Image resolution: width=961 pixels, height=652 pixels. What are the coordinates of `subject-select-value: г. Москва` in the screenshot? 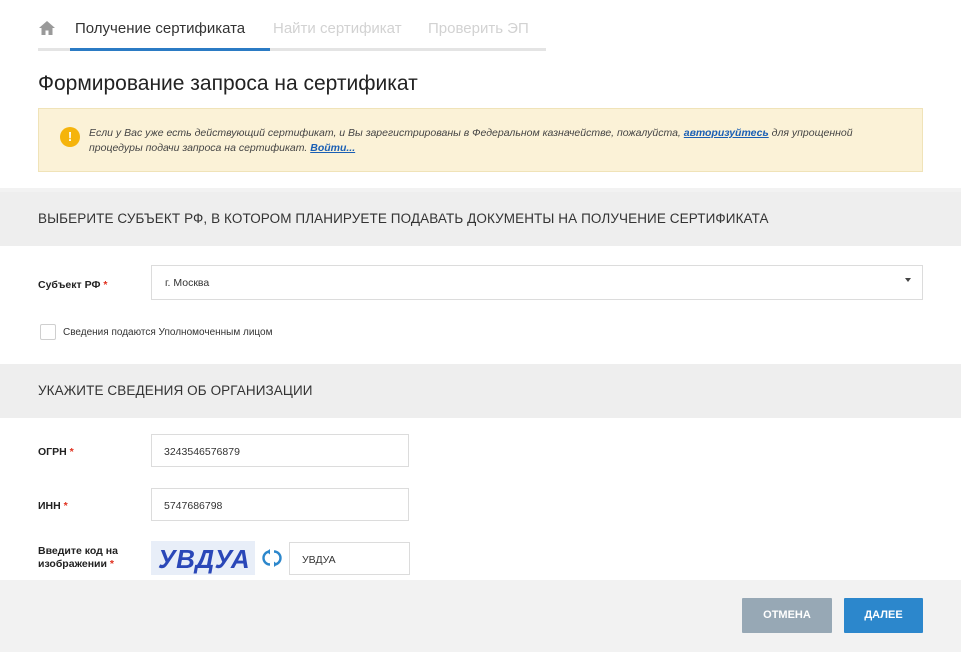 It's located at (187, 283).